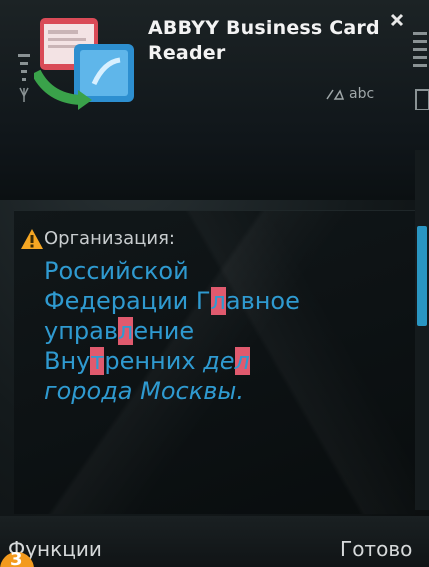  Describe the element at coordinates (144, 391) in the screenshot. I see `value-text: города Москвы.` at that location.